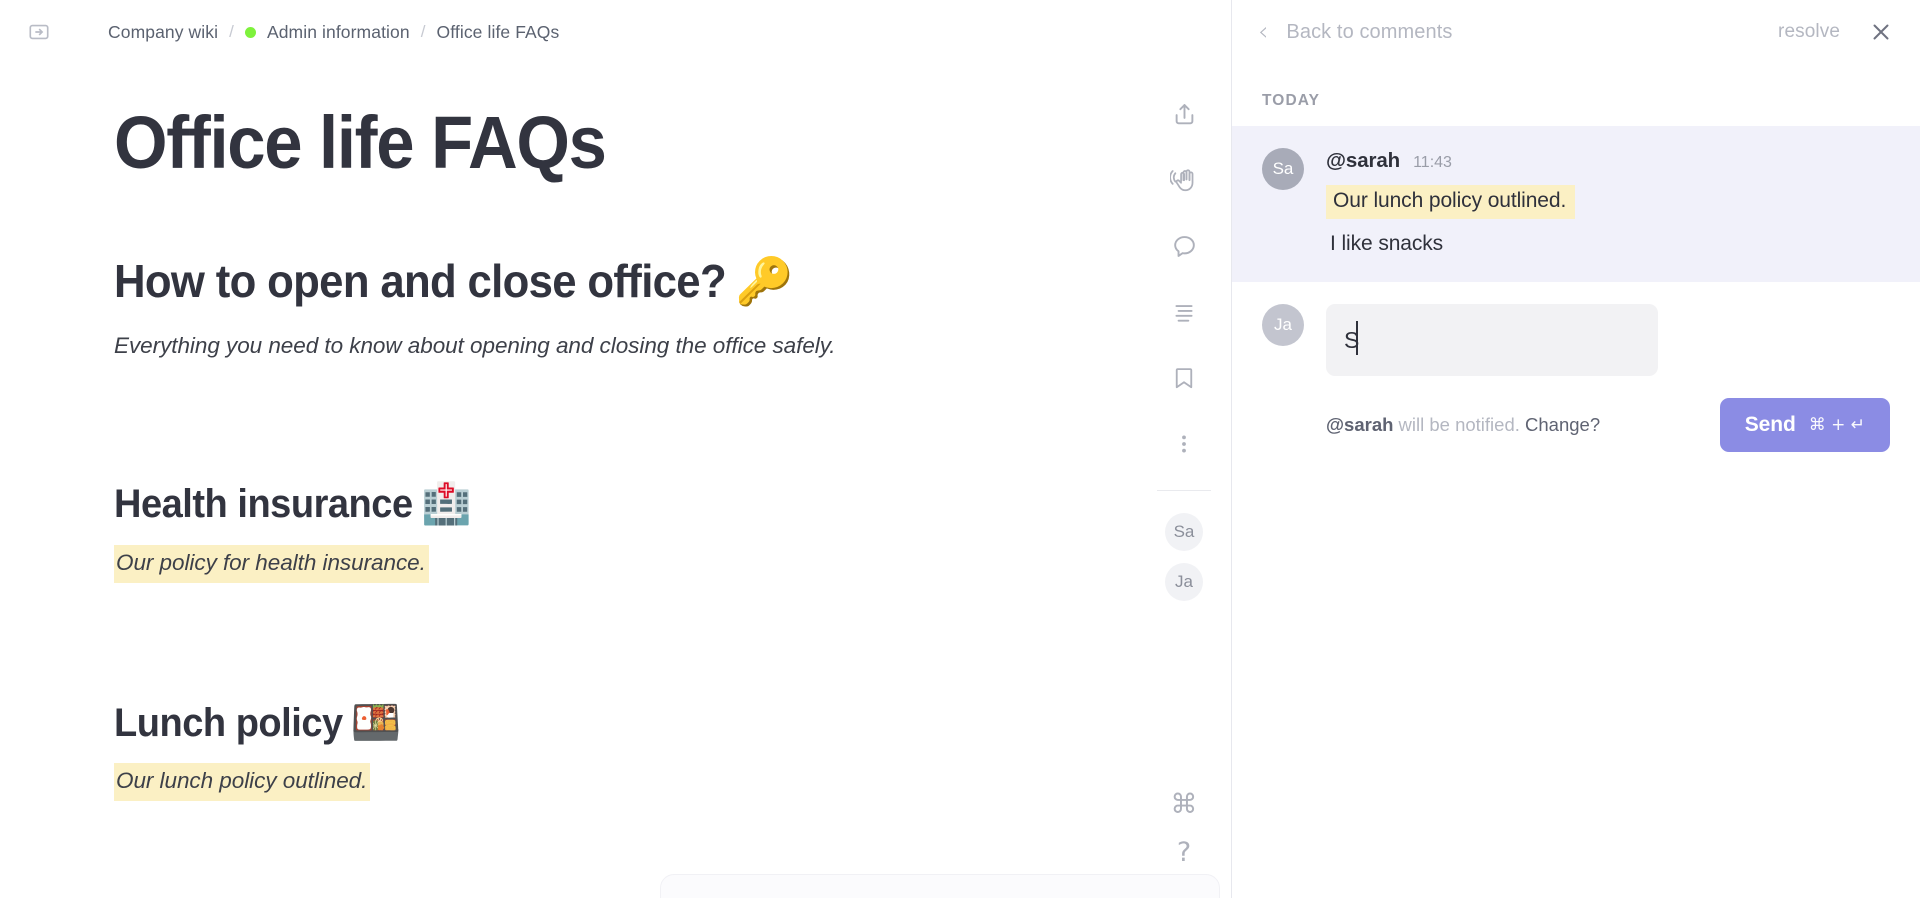 This screenshot has width=1920, height=898. Describe the element at coordinates (1184, 490) in the screenshot. I see `rail-divider` at that location.